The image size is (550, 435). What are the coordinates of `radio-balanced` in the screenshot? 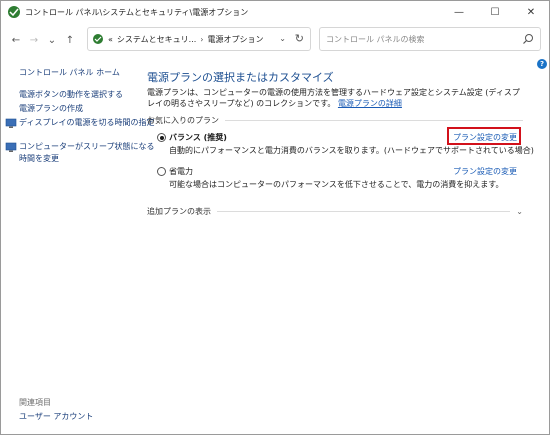 It's located at (161, 137).